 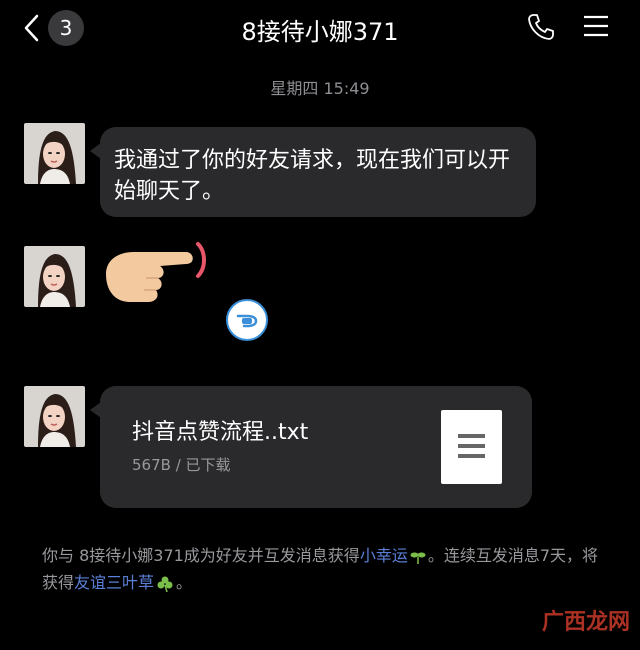 I want to click on watermark: 广西龙网, so click(x=585, y=622).